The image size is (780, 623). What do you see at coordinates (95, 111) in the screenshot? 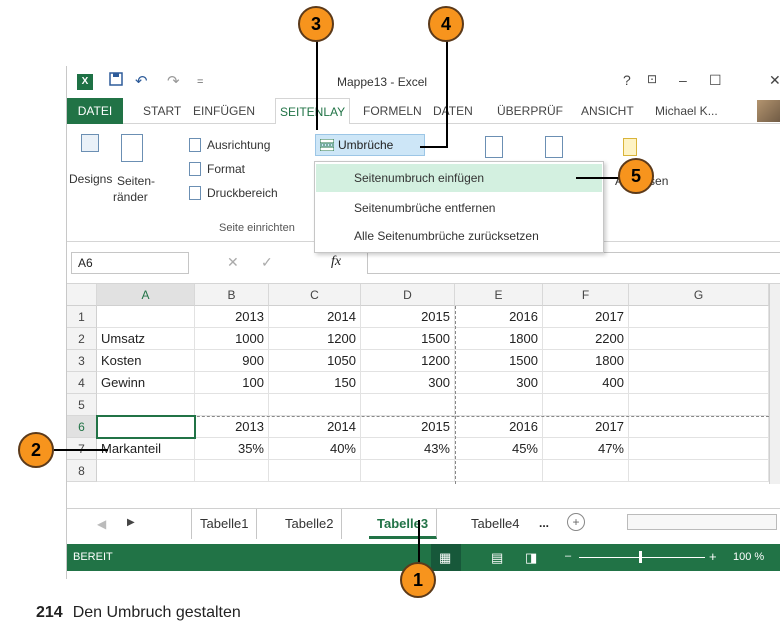
I see `tab-datei: DATEI` at bounding box center [95, 111].